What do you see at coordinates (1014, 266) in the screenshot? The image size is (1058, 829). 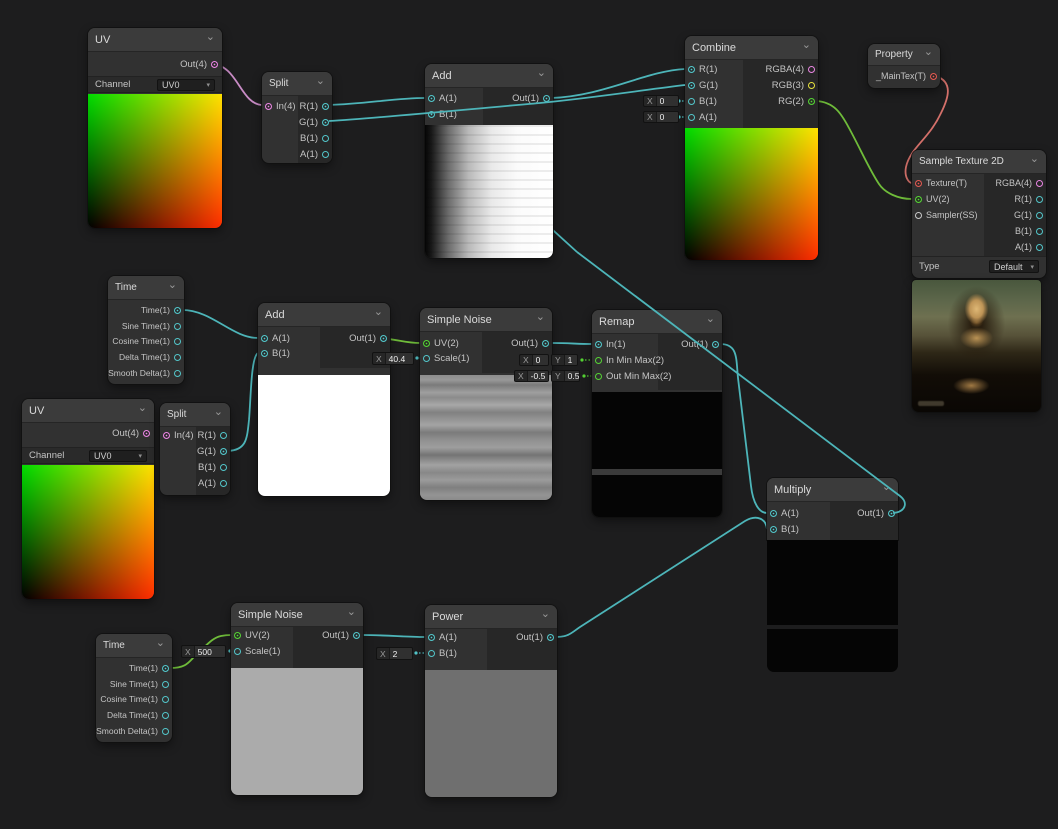 I see `type-dropdown: Default` at bounding box center [1014, 266].